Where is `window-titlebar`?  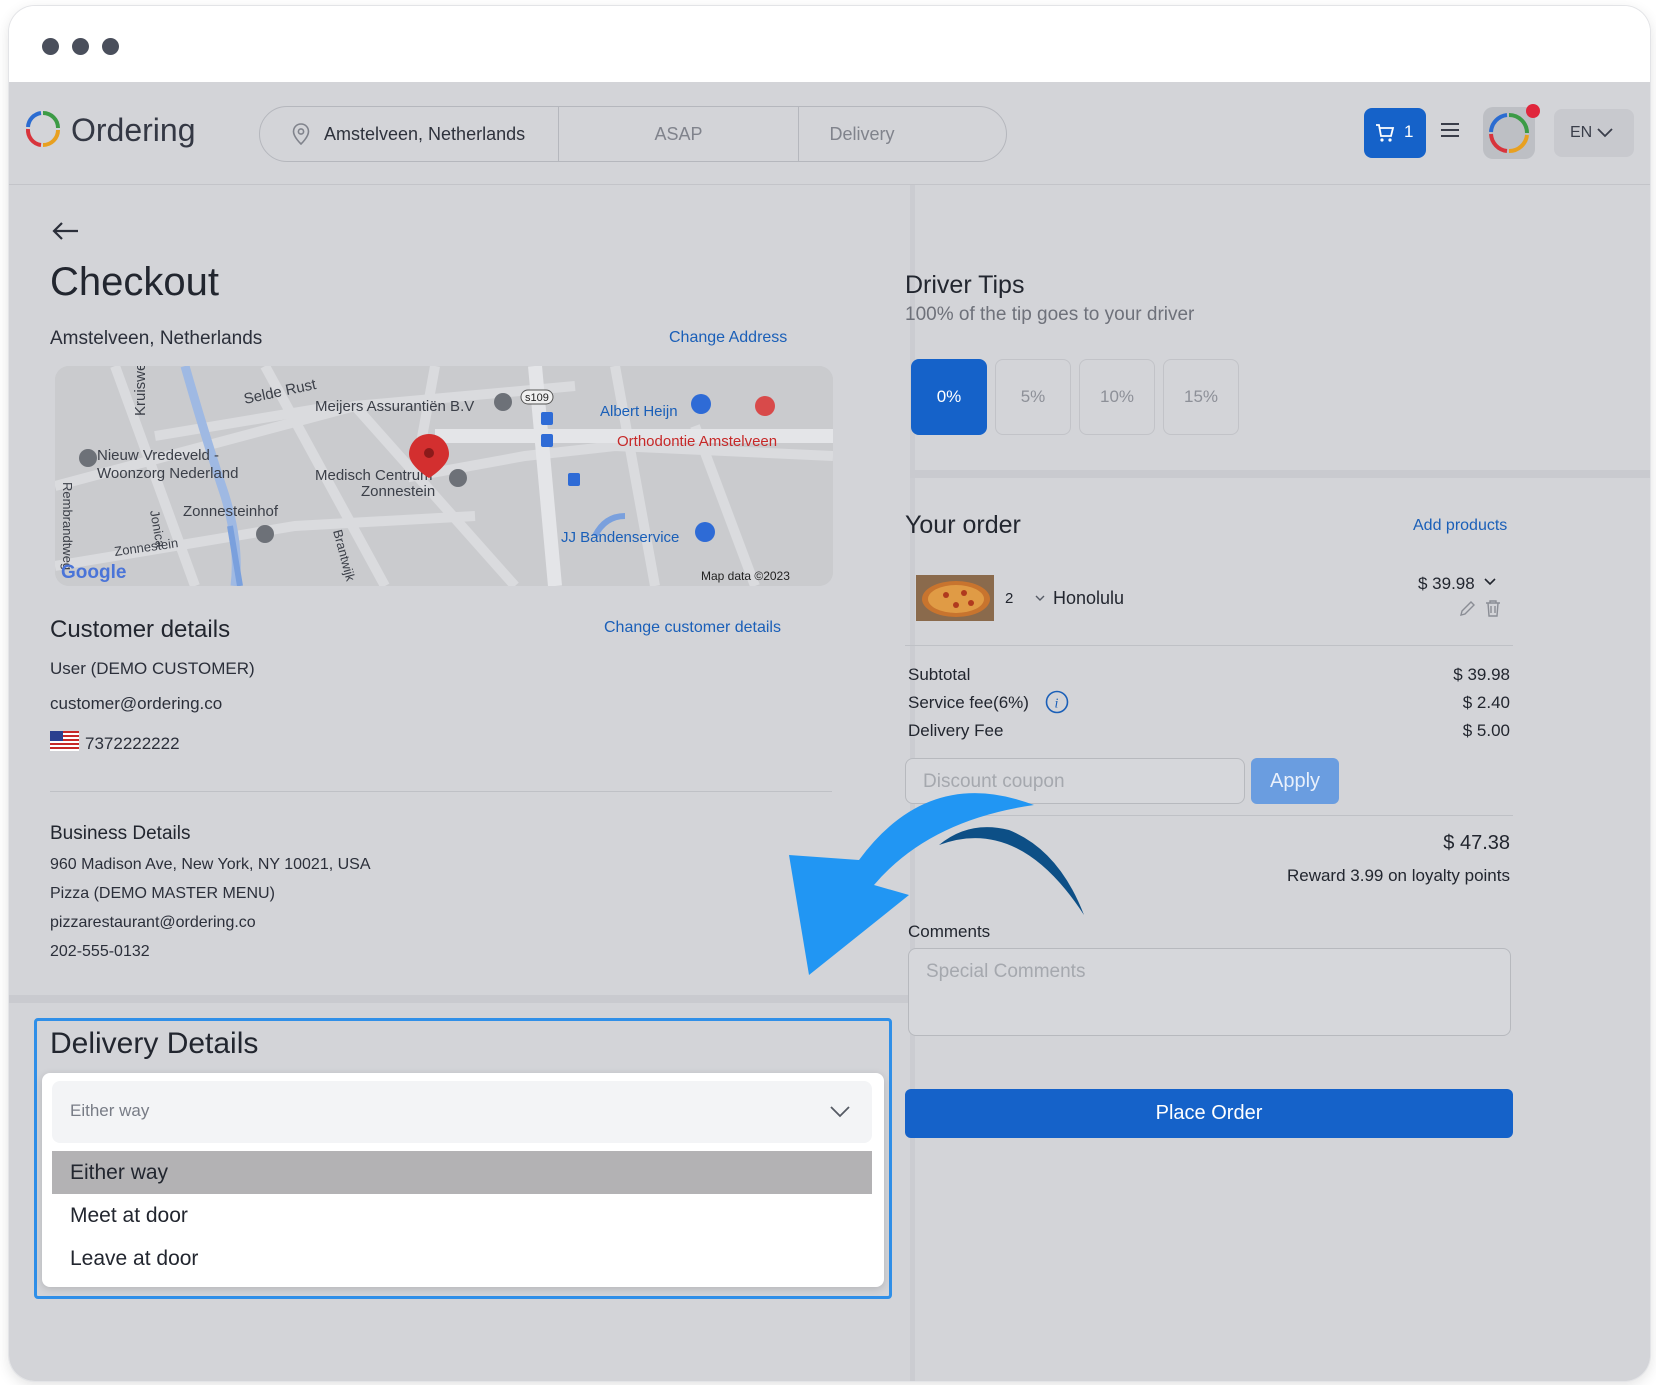
window-titlebar is located at coordinates (829, 44).